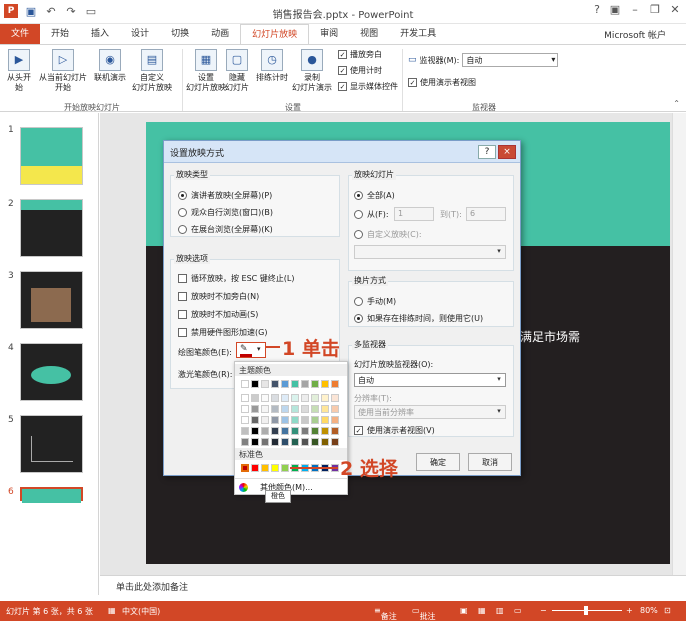  I want to click on ok-button: 确定, so click(438, 462).